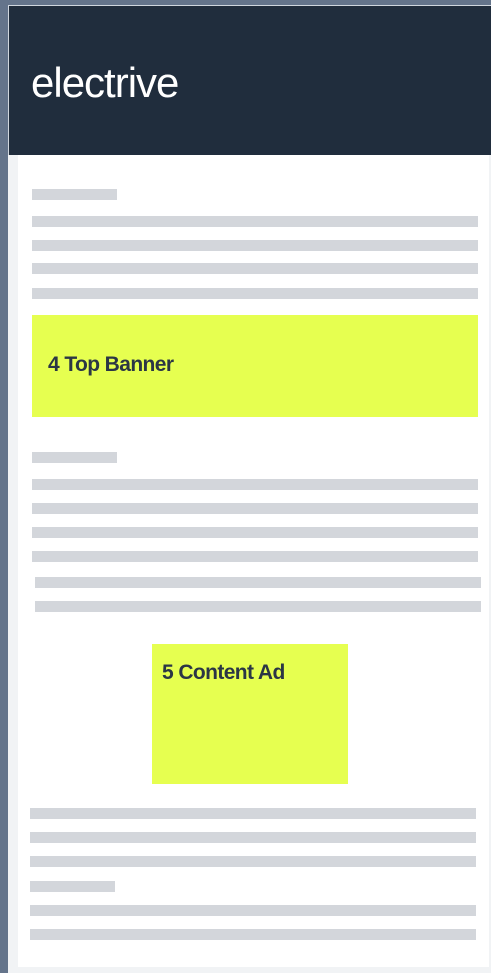 Image resolution: width=491 pixels, height=973 pixels. What do you see at coordinates (255, 366) in the screenshot?
I see `top-banner-ad: 4 Top Banner` at bounding box center [255, 366].